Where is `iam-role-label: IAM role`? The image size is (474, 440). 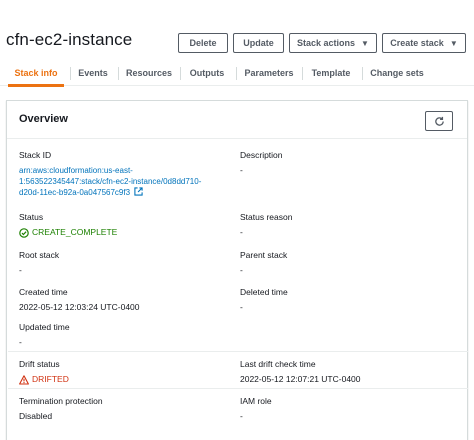
iam-role-label: IAM role is located at coordinates (256, 401).